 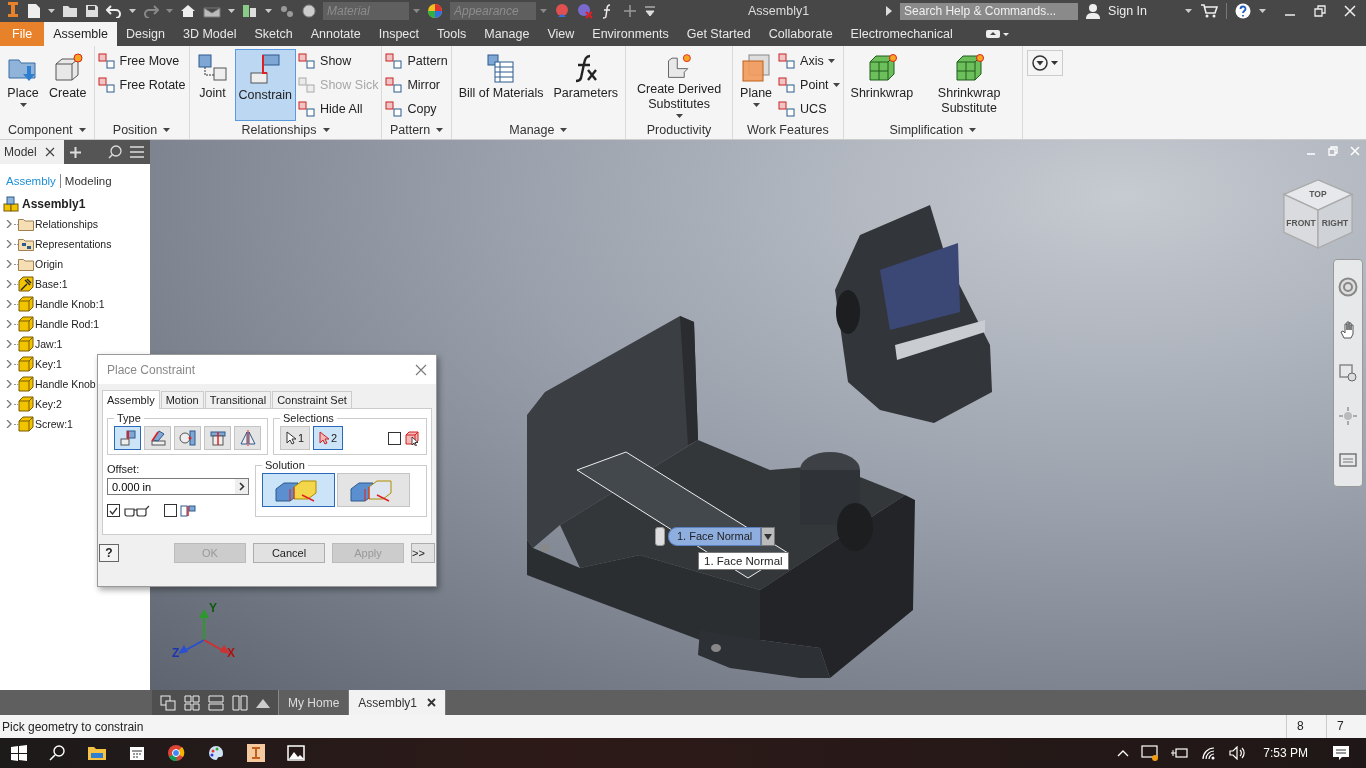 I want to click on panel-title: Position, so click(x=141, y=130).